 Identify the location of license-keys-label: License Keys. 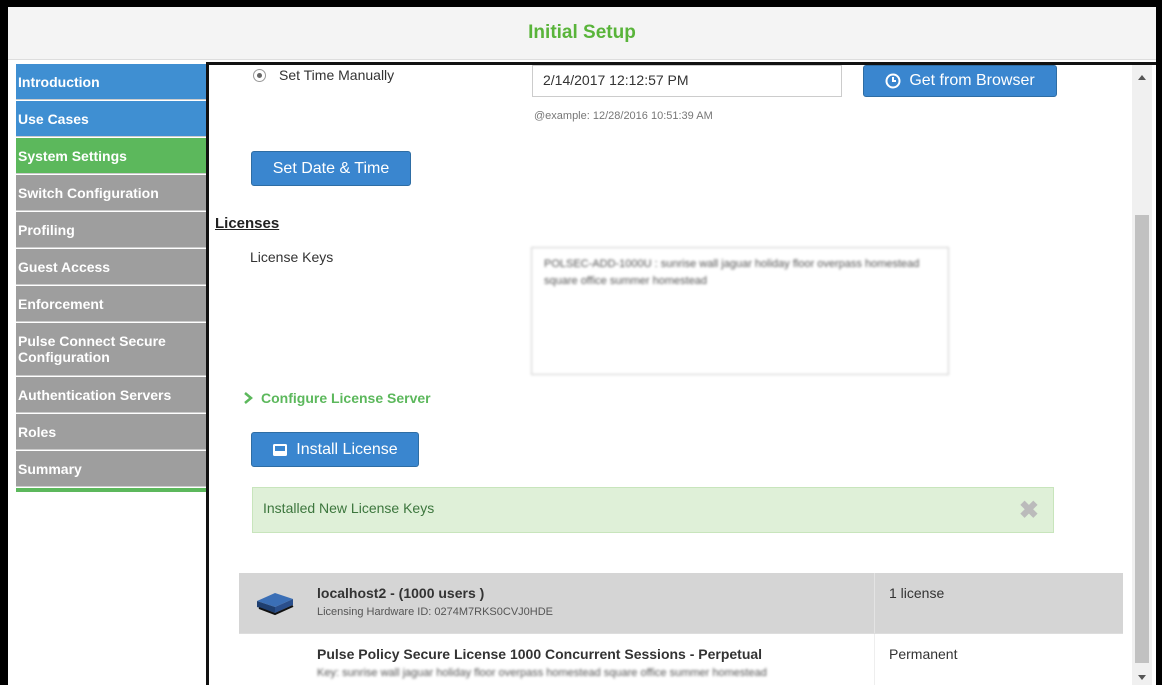
(292, 257).